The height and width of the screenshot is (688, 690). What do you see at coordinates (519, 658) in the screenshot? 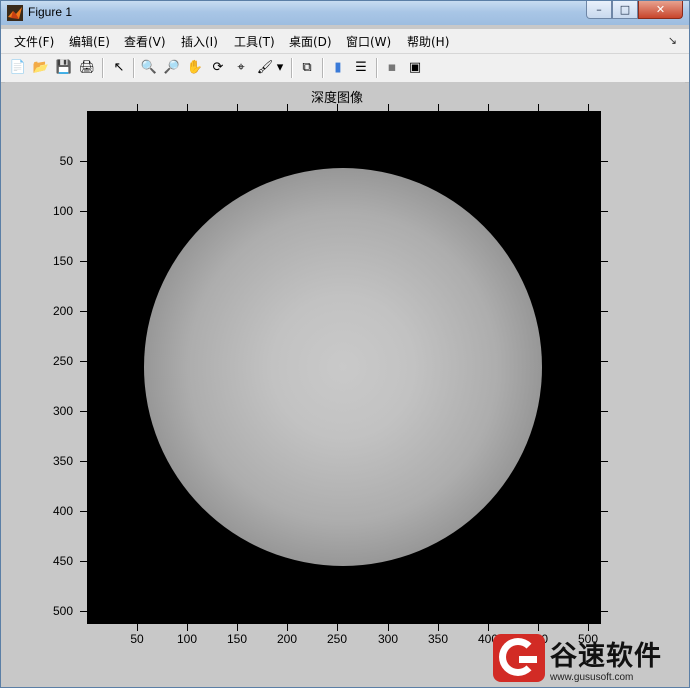
I see `watermark-logo-icon` at bounding box center [519, 658].